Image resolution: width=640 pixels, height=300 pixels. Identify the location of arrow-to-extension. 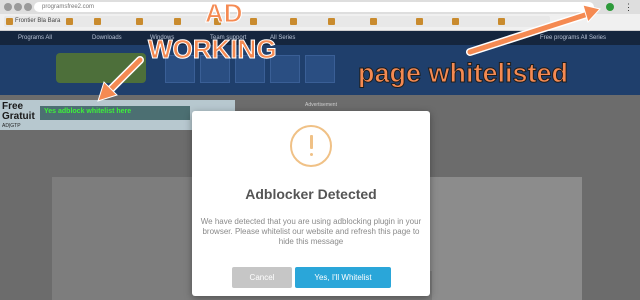
(533, 30).